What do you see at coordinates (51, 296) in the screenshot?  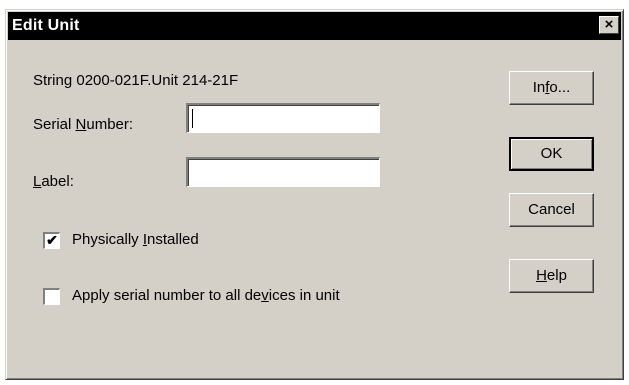 I see `apply-serial-checkbox` at bounding box center [51, 296].